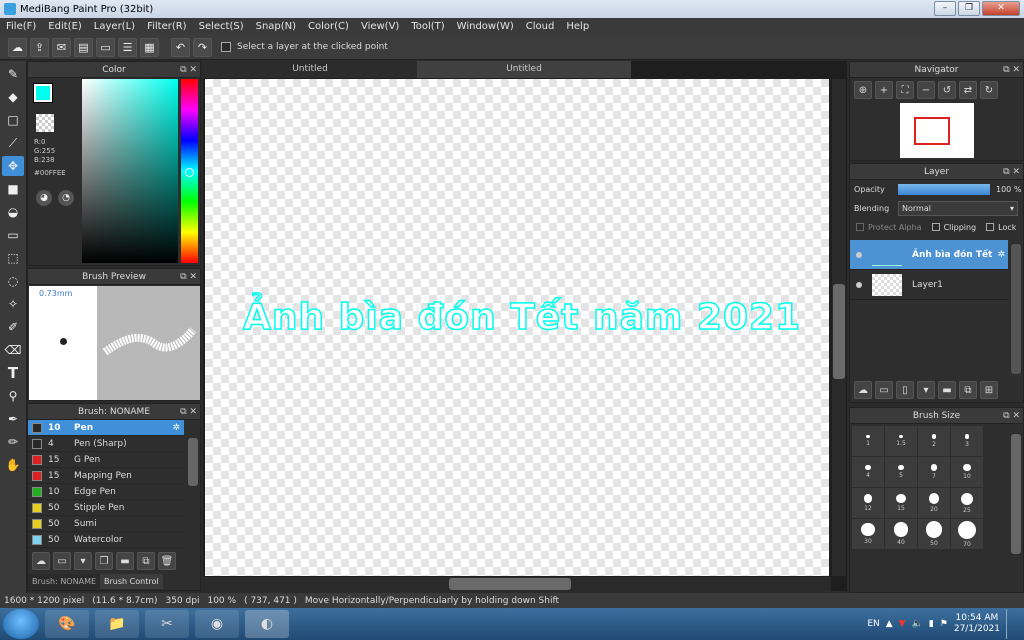  I want to click on operation-tool-icon: ⚲, so click(13, 396).